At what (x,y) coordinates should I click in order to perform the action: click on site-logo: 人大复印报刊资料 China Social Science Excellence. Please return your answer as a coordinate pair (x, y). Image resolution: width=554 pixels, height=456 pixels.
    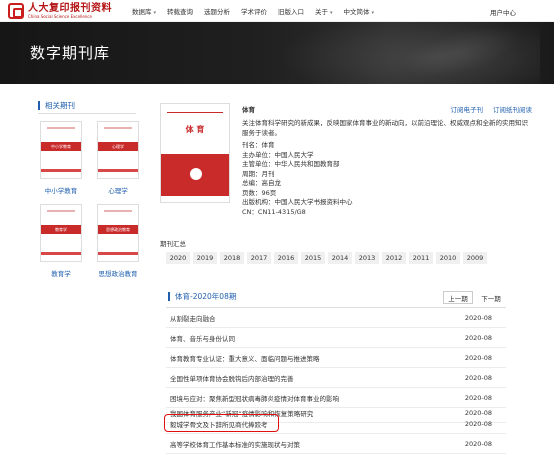
    Looking at the image, I should click on (60, 11).